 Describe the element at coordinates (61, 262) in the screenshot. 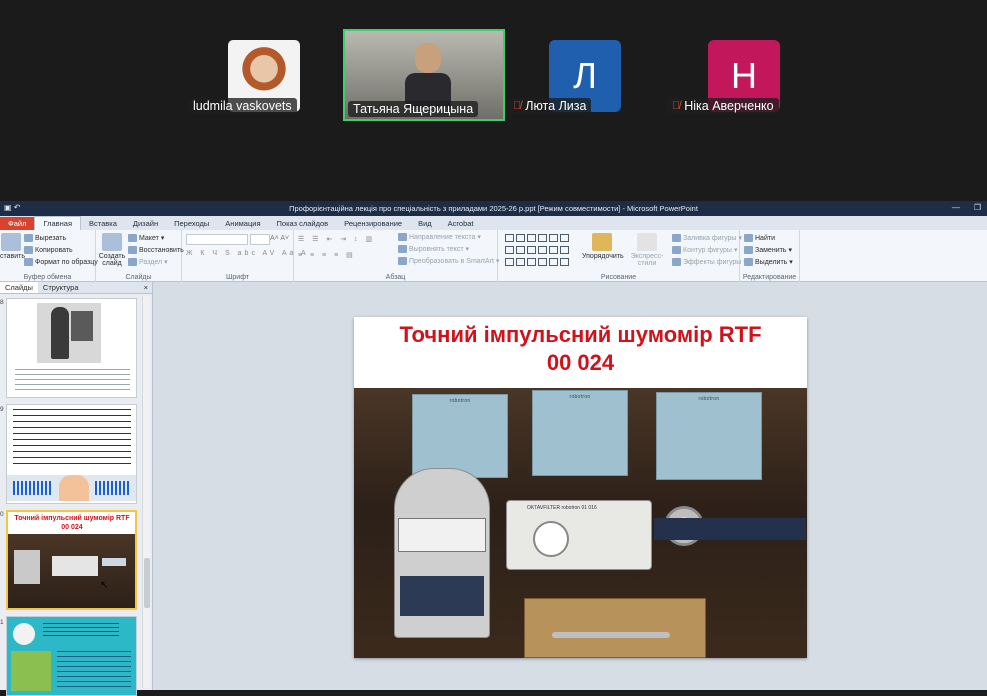

I see `format-painter-button: Формат по образцу` at that location.